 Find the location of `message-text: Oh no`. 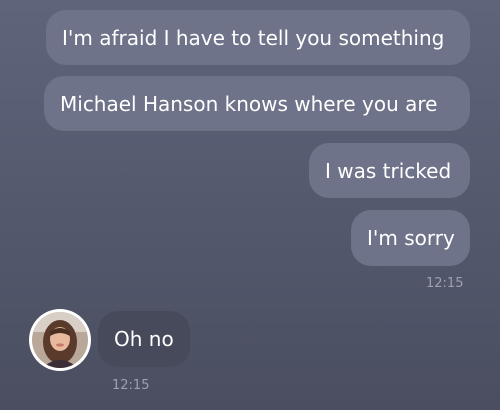

message-text: Oh no is located at coordinates (144, 339).